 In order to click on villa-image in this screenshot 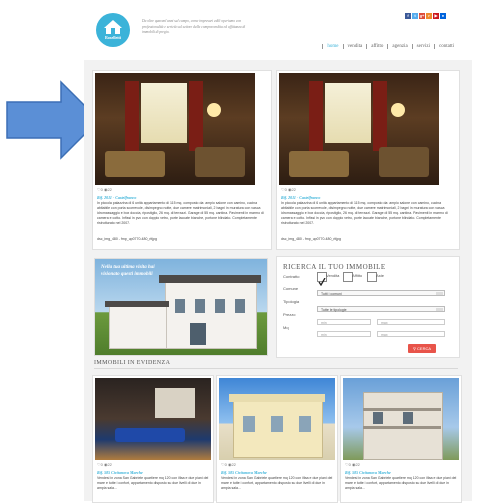, I will do `click(211, 315)`.